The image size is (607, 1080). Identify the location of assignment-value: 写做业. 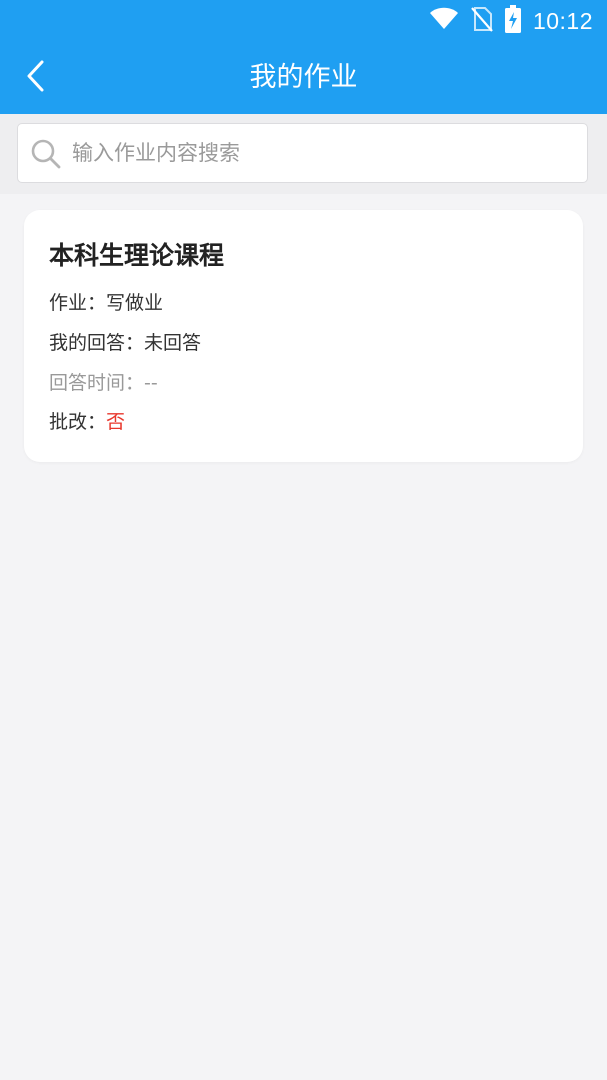
(135, 303).